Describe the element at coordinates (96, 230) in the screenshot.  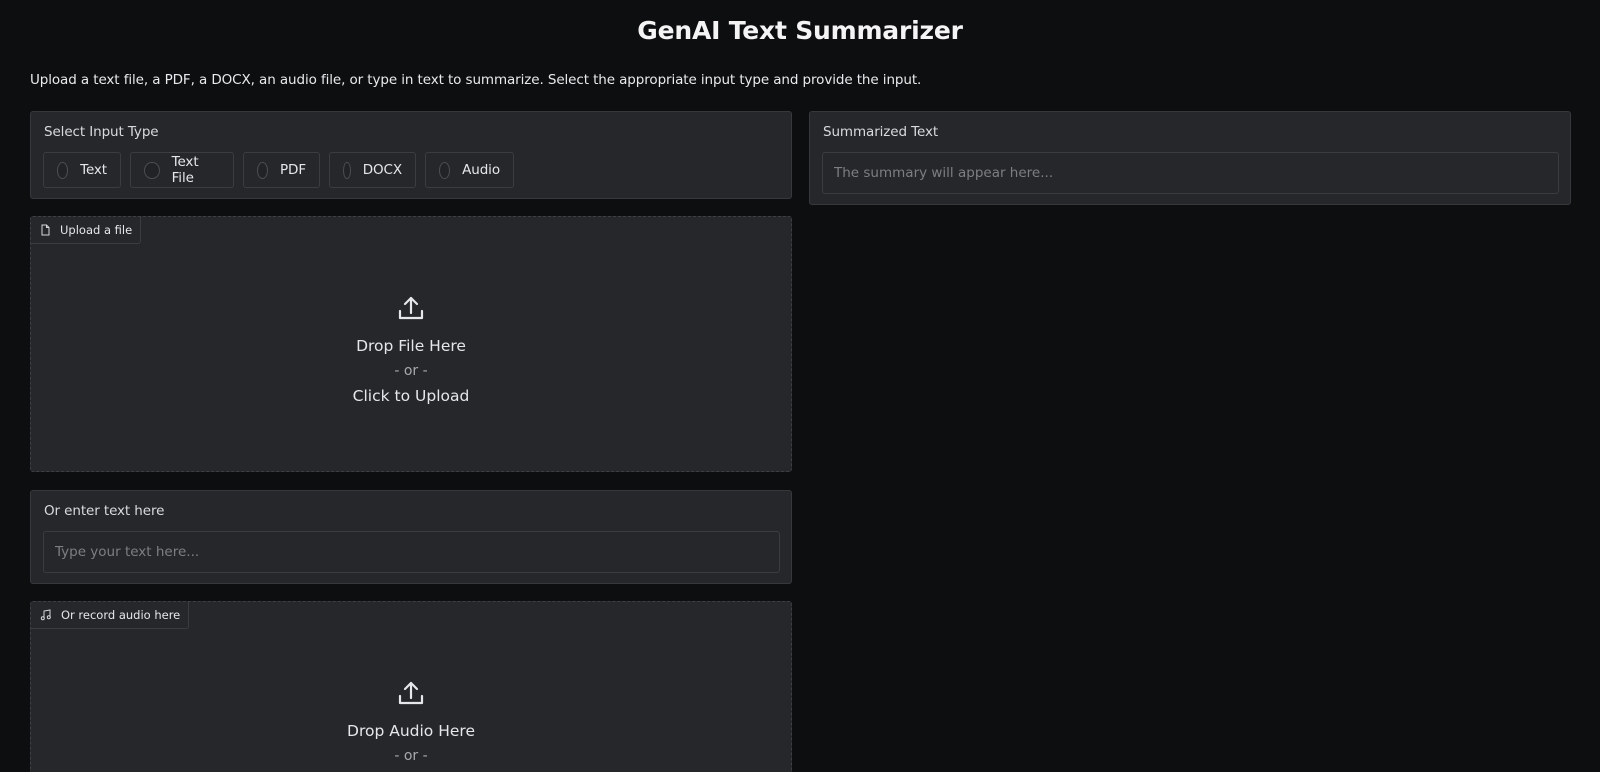
I see `file-upload-chip-label: Upload a file` at that location.